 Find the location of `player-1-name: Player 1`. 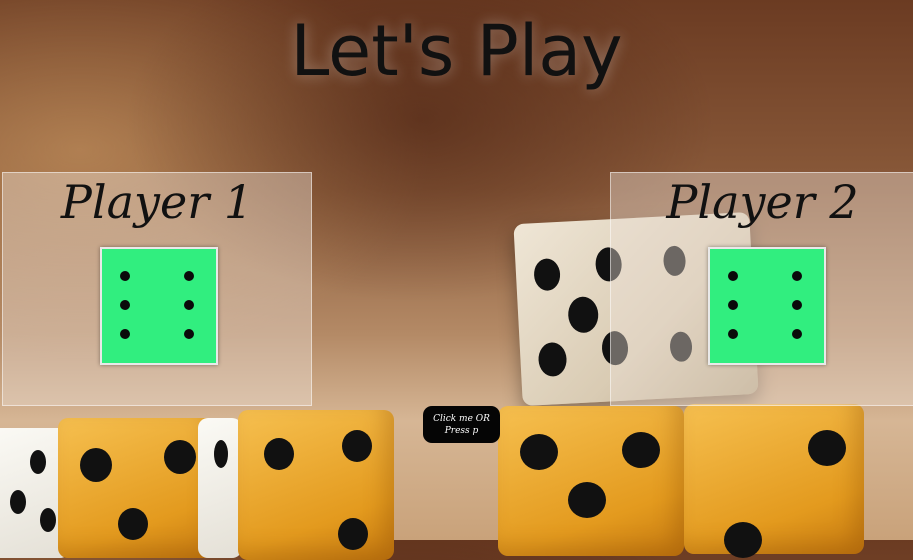

player-1-name: Player 1 is located at coordinates (157, 202).